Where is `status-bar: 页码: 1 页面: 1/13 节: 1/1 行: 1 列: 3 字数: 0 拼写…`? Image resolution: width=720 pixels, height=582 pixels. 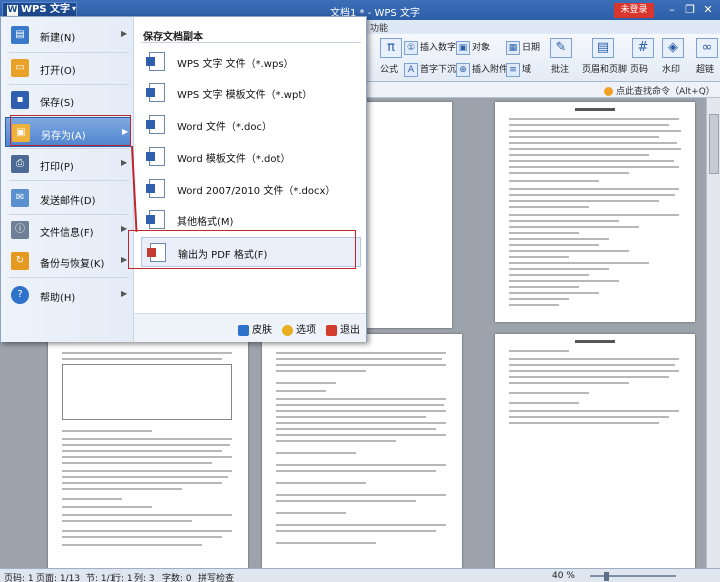
status-bar: 页码: 1 页面: 1/13 节: 1/1 行: 1 列: 3 字数: 0 拼写… is located at coordinates (360, 575).